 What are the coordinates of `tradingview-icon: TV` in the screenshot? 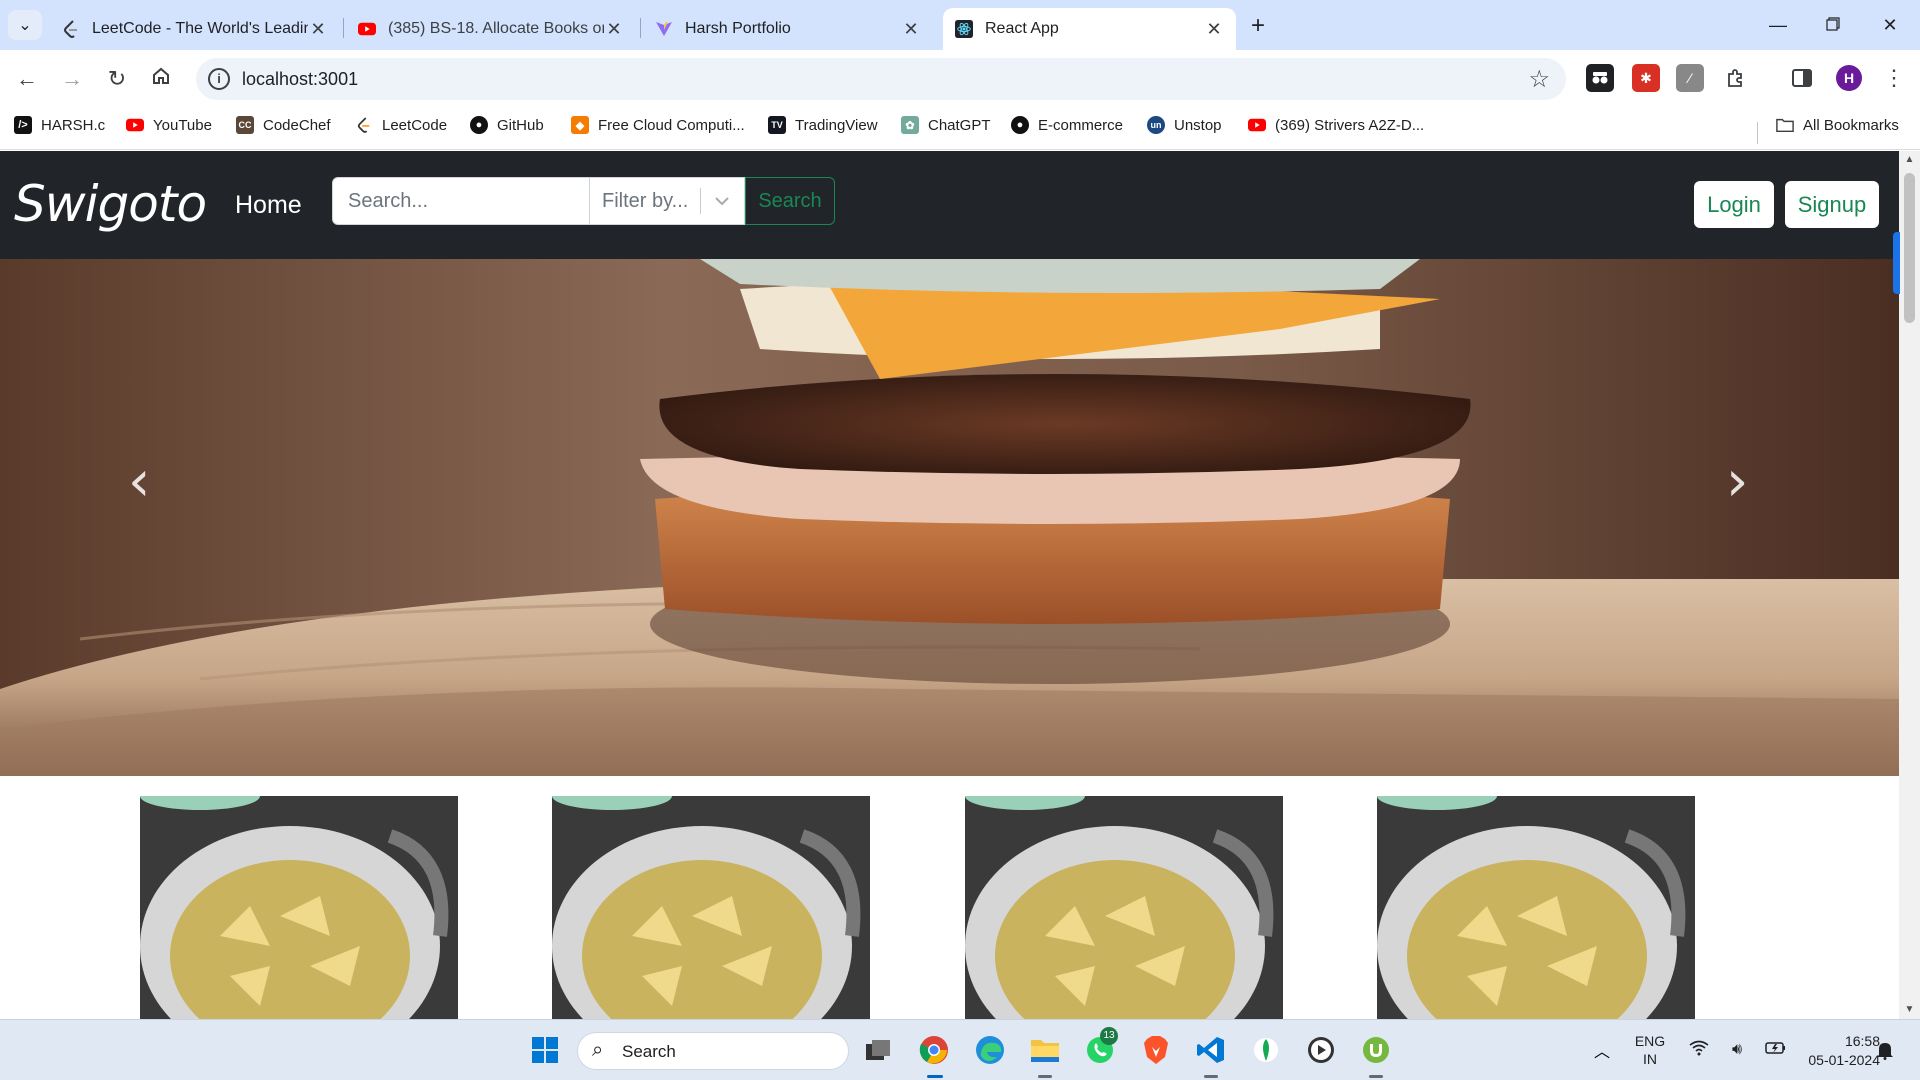 It's located at (777, 125).